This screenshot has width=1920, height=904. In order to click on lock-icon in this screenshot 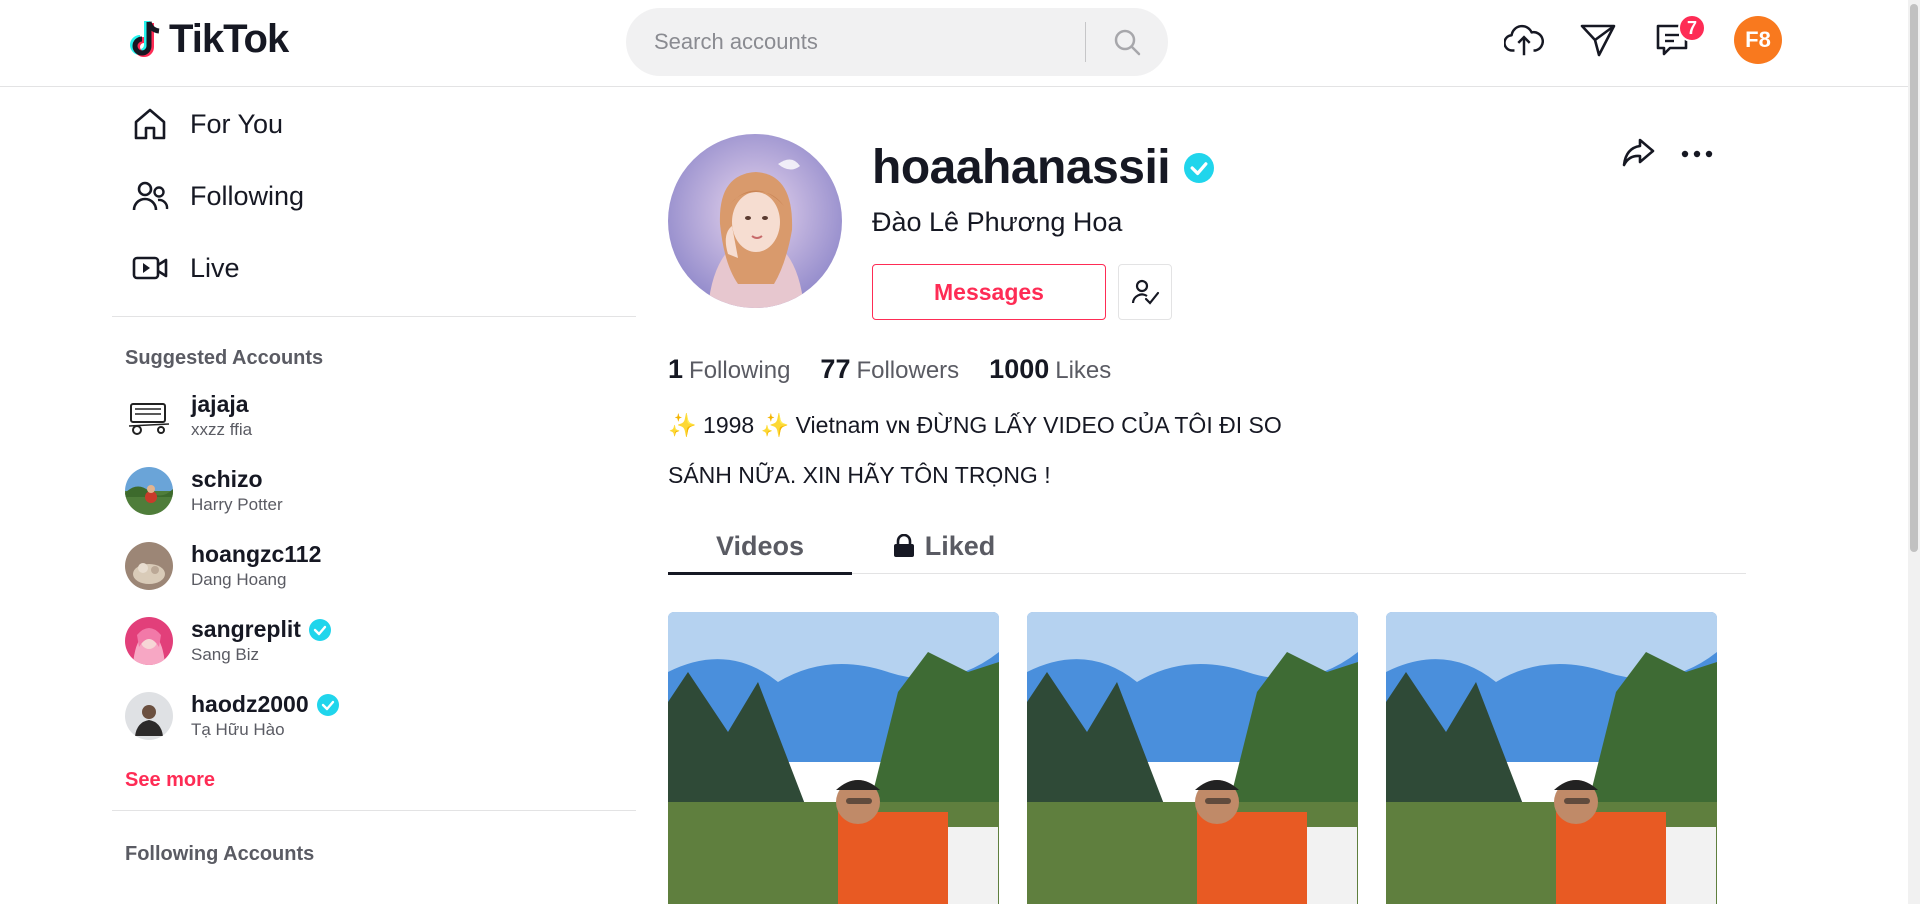, I will do `click(903, 545)`.